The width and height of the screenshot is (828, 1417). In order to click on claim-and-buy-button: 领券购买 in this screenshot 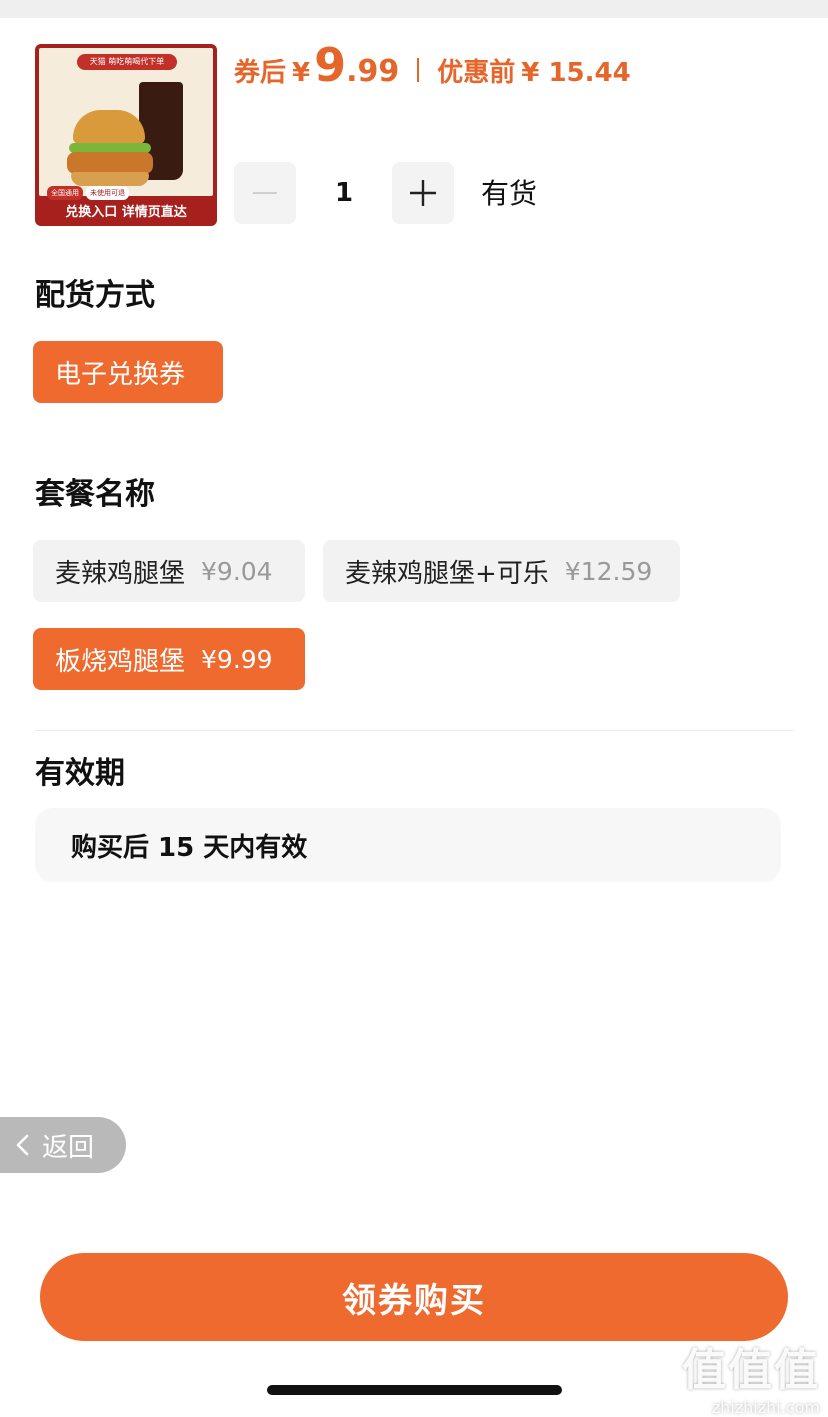, I will do `click(414, 1297)`.